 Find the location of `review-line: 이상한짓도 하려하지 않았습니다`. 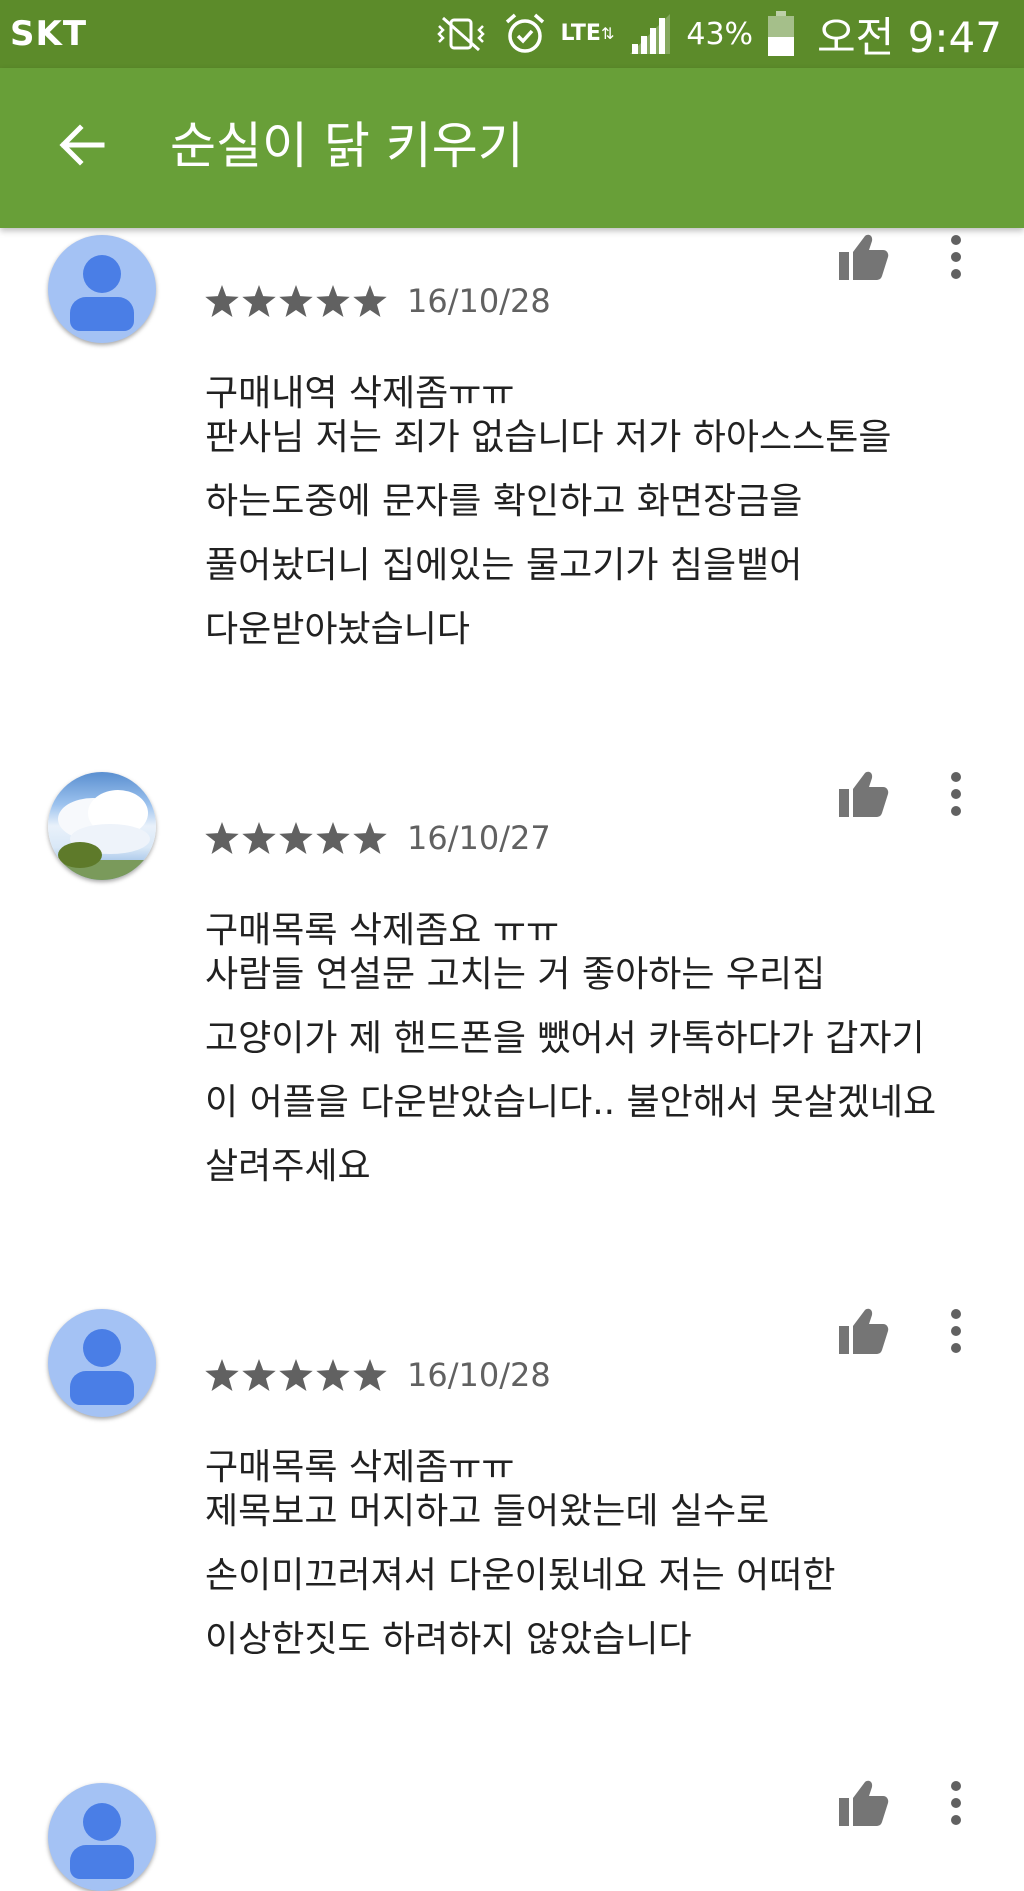

review-line: 이상한짓도 하려하지 않았습니다 is located at coordinates (448, 1639).